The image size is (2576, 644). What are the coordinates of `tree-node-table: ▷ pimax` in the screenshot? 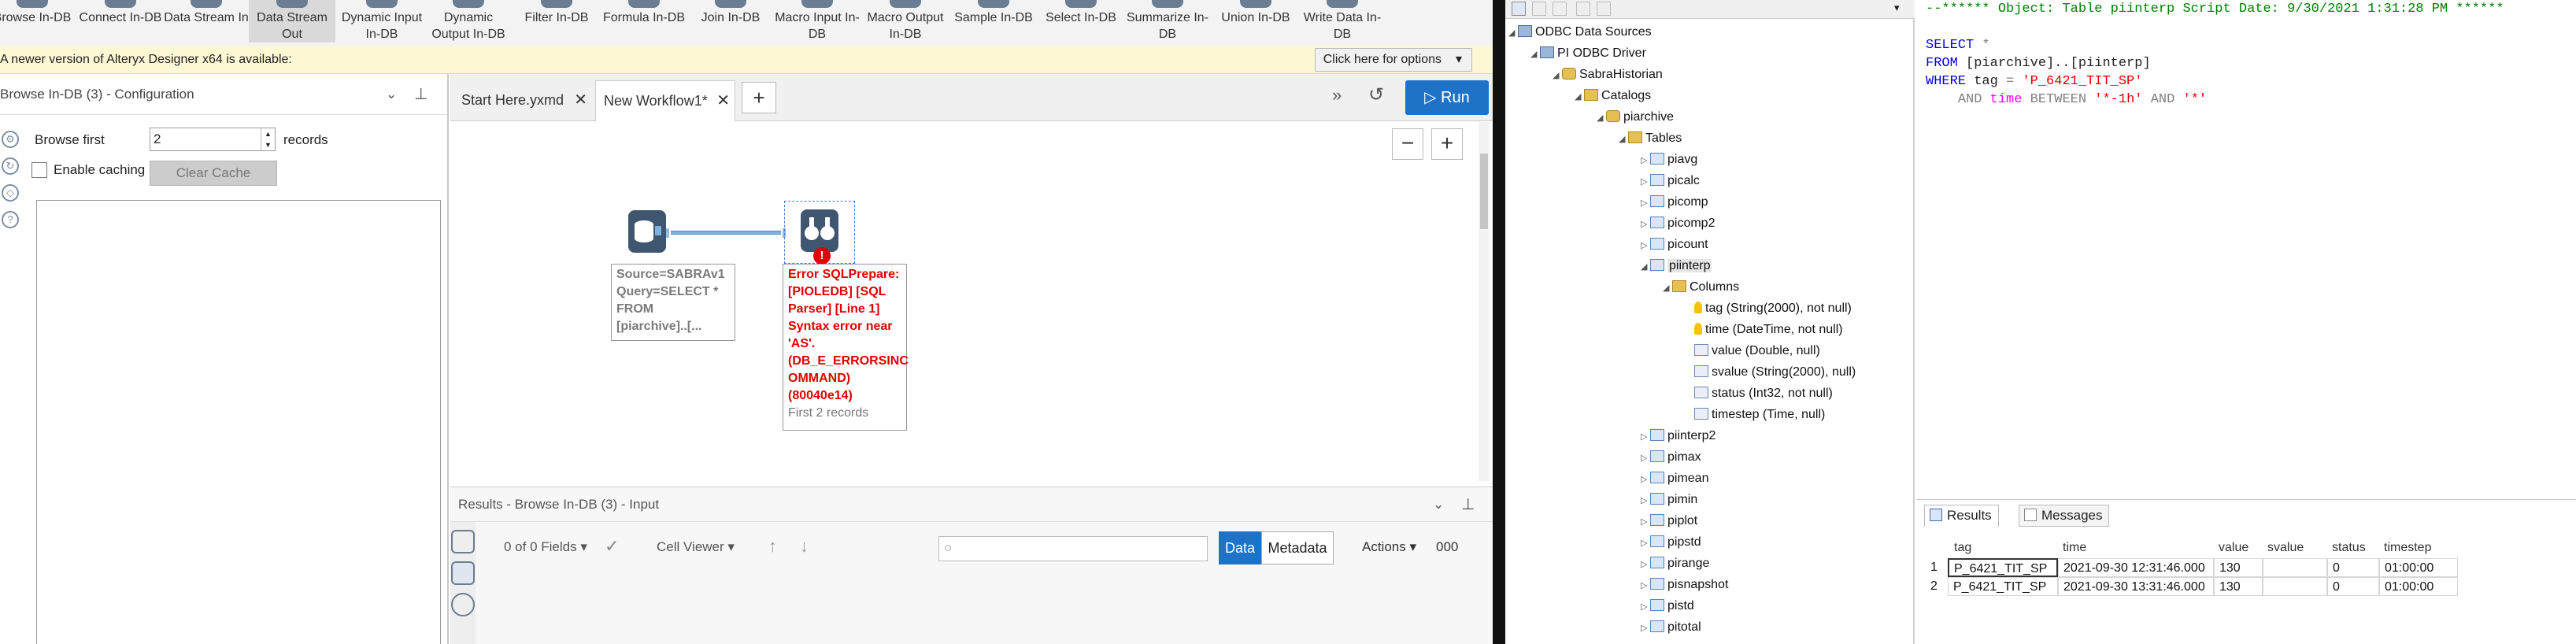 It's located at (1671, 458).